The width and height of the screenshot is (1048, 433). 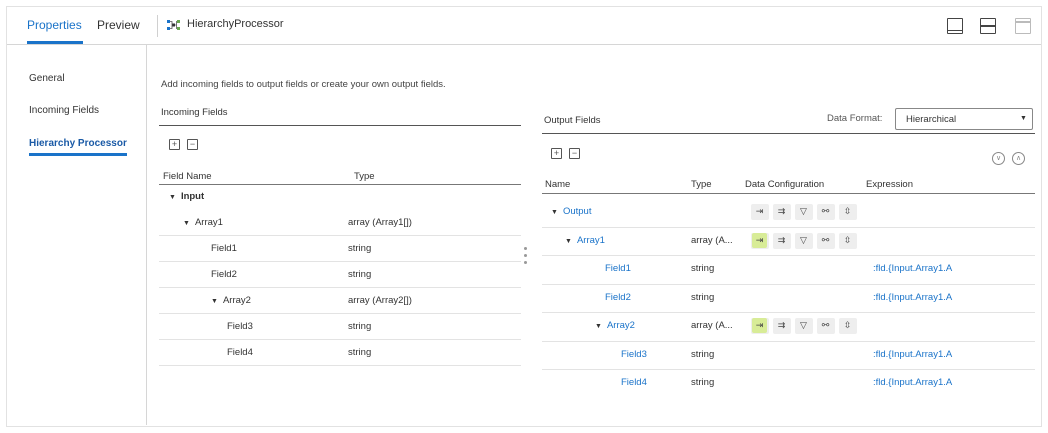 I want to click on output-field-name-text: Field4, so click(x=634, y=382).